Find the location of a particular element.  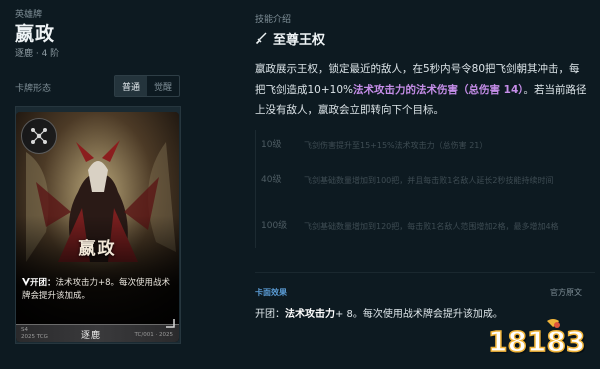

rally-icon is located at coordinates (26, 282).